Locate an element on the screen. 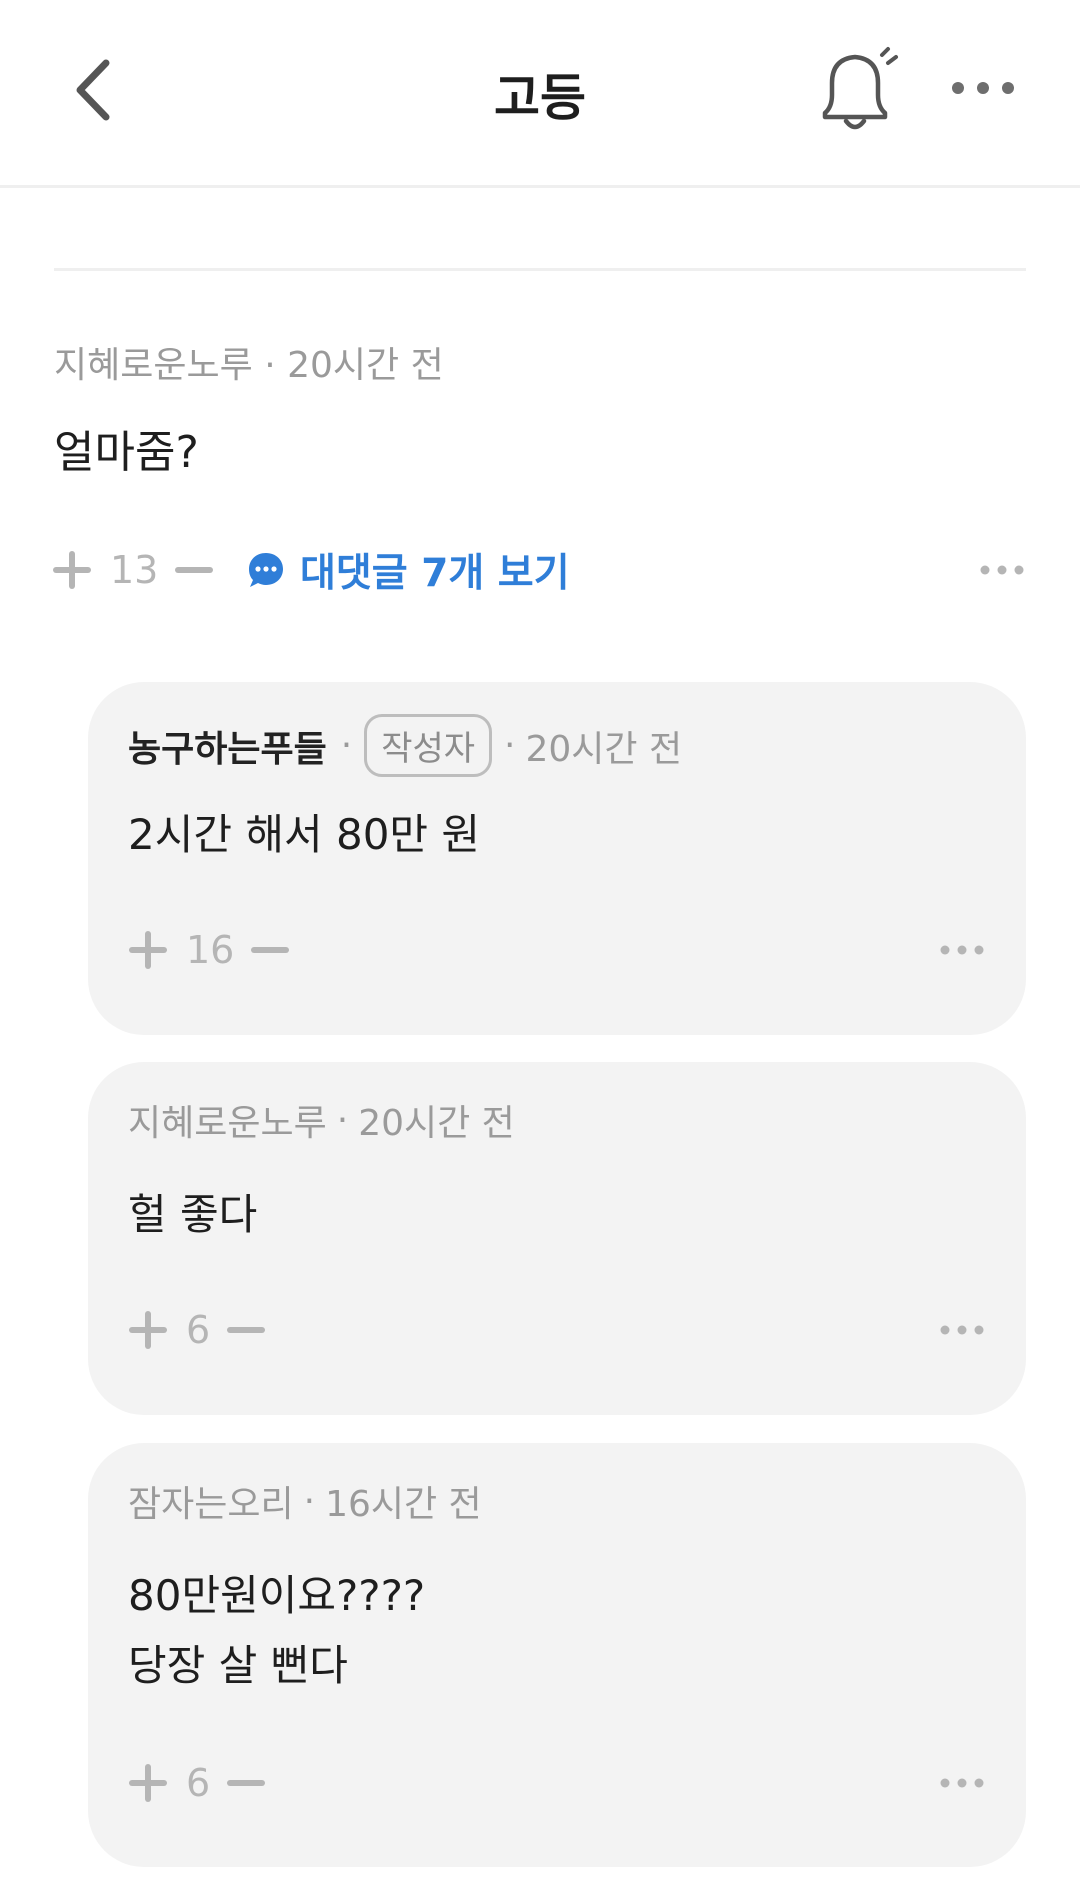 The width and height of the screenshot is (1080, 1891). notification-button is located at coordinates (855, 90).